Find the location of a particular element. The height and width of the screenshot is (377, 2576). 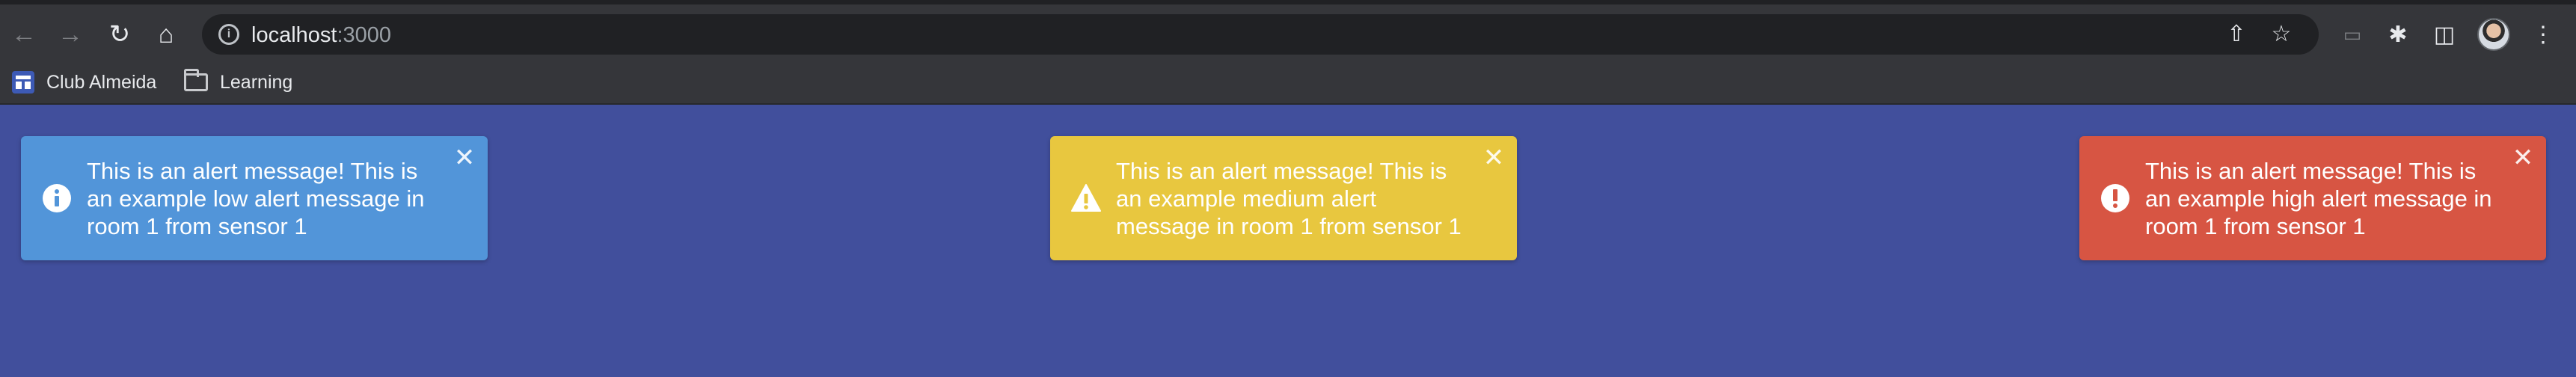

bookmark-star-icon: ☆ is located at coordinates (2281, 34).